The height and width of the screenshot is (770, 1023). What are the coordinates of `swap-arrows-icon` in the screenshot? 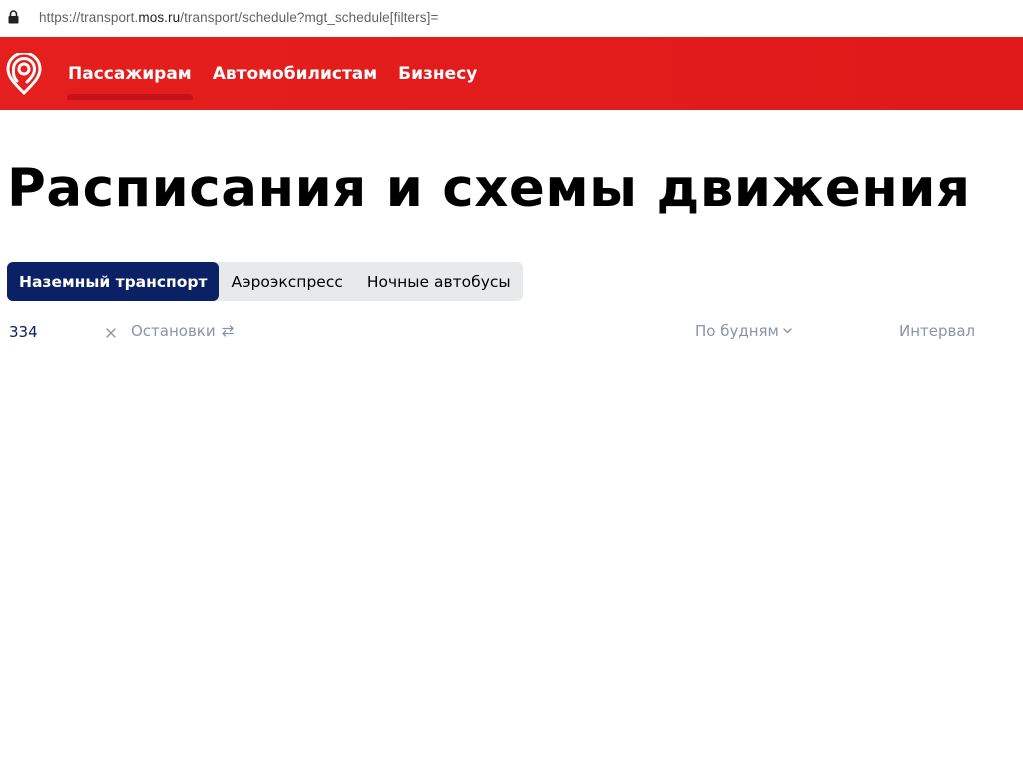 It's located at (227, 331).